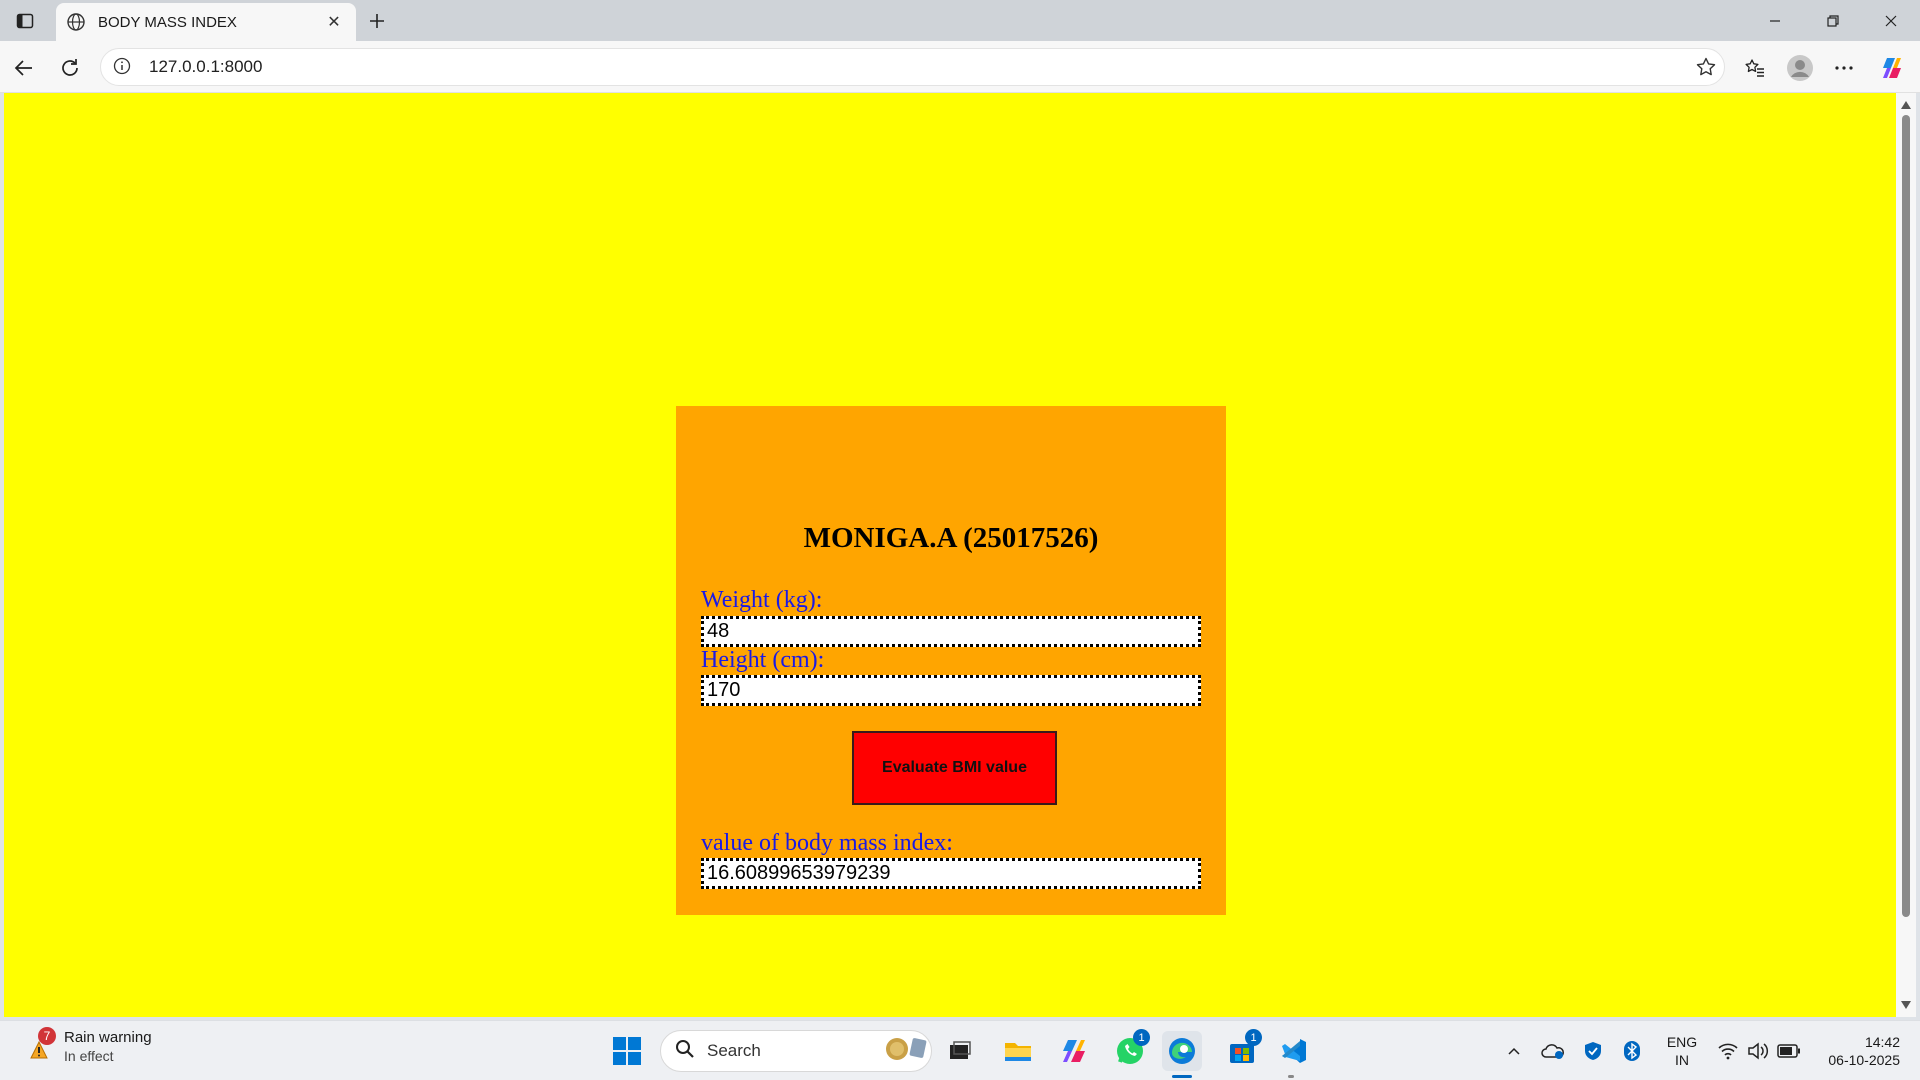 This screenshot has width=1920, height=1080. What do you see at coordinates (951, 538) in the screenshot?
I see `page-title: MONIGA.A (25017526)` at bounding box center [951, 538].